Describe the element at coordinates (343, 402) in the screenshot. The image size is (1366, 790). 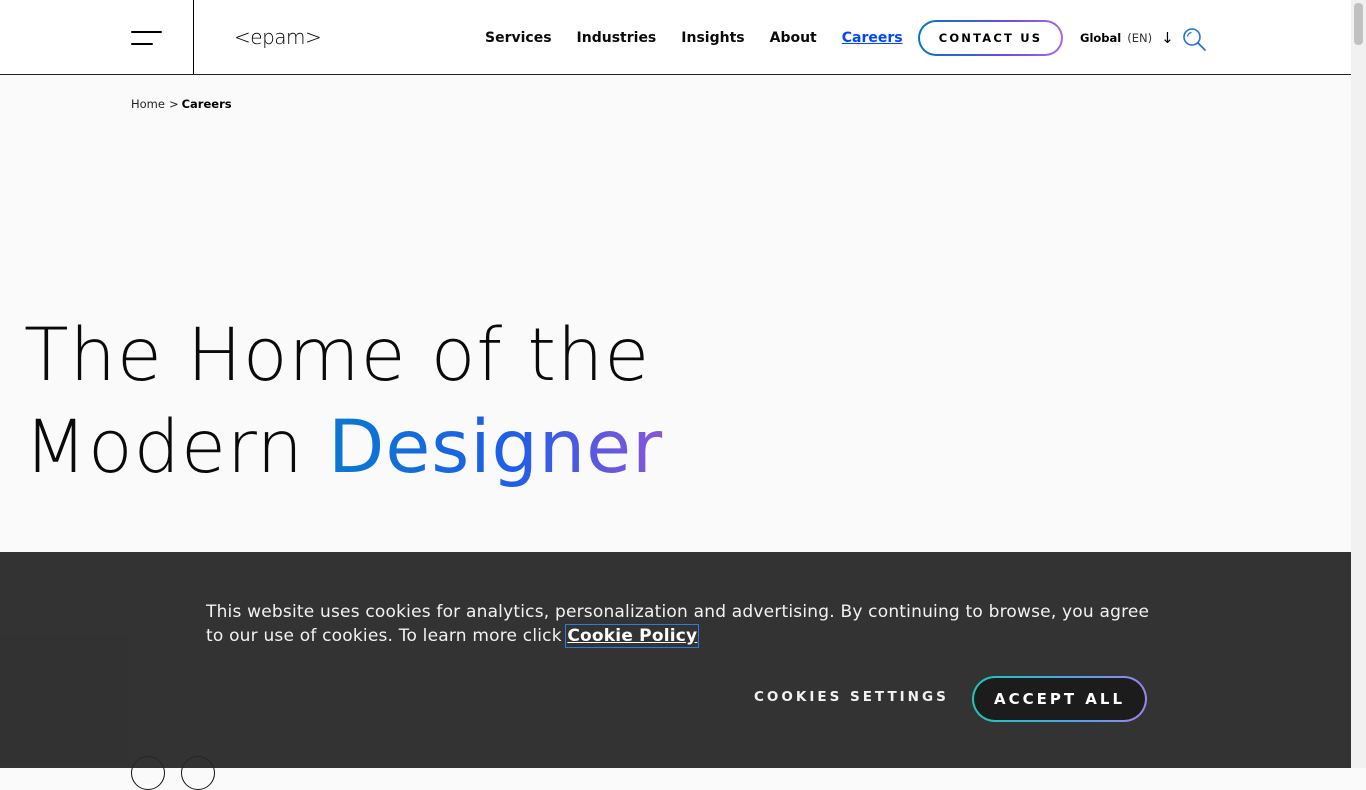
I see `hero-title: The Home of the Modern Designer` at that location.